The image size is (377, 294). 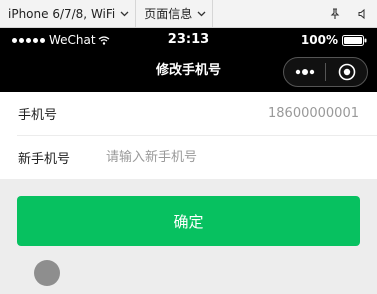 I want to click on new-phone-label: 新手机号, so click(x=44, y=159).